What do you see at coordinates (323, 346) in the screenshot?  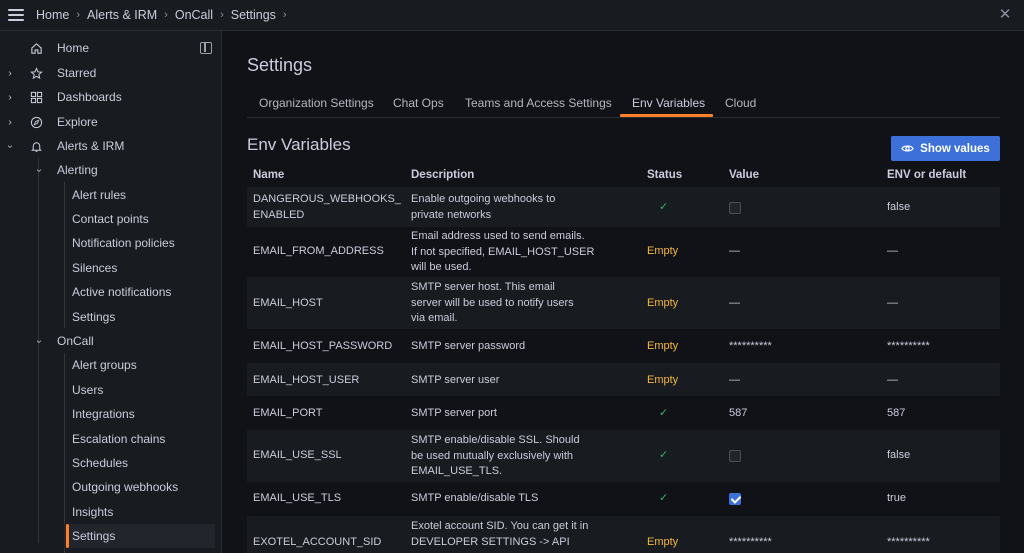 I see `env-name: EMAIL_HOST_PASSWORD` at bounding box center [323, 346].